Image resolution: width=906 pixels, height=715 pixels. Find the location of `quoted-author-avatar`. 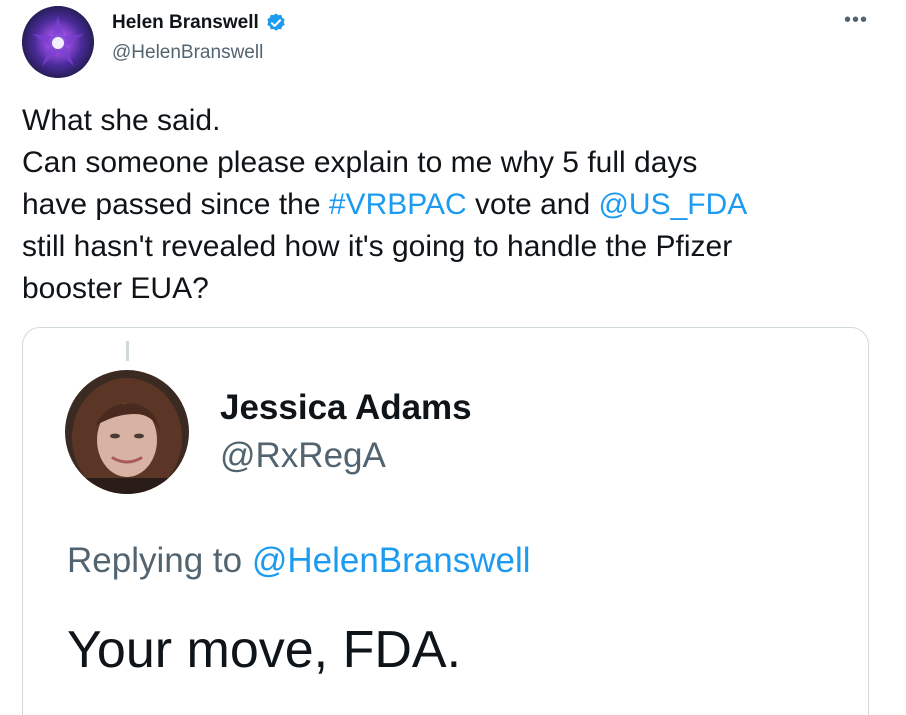

quoted-author-avatar is located at coordinates (127, 432).